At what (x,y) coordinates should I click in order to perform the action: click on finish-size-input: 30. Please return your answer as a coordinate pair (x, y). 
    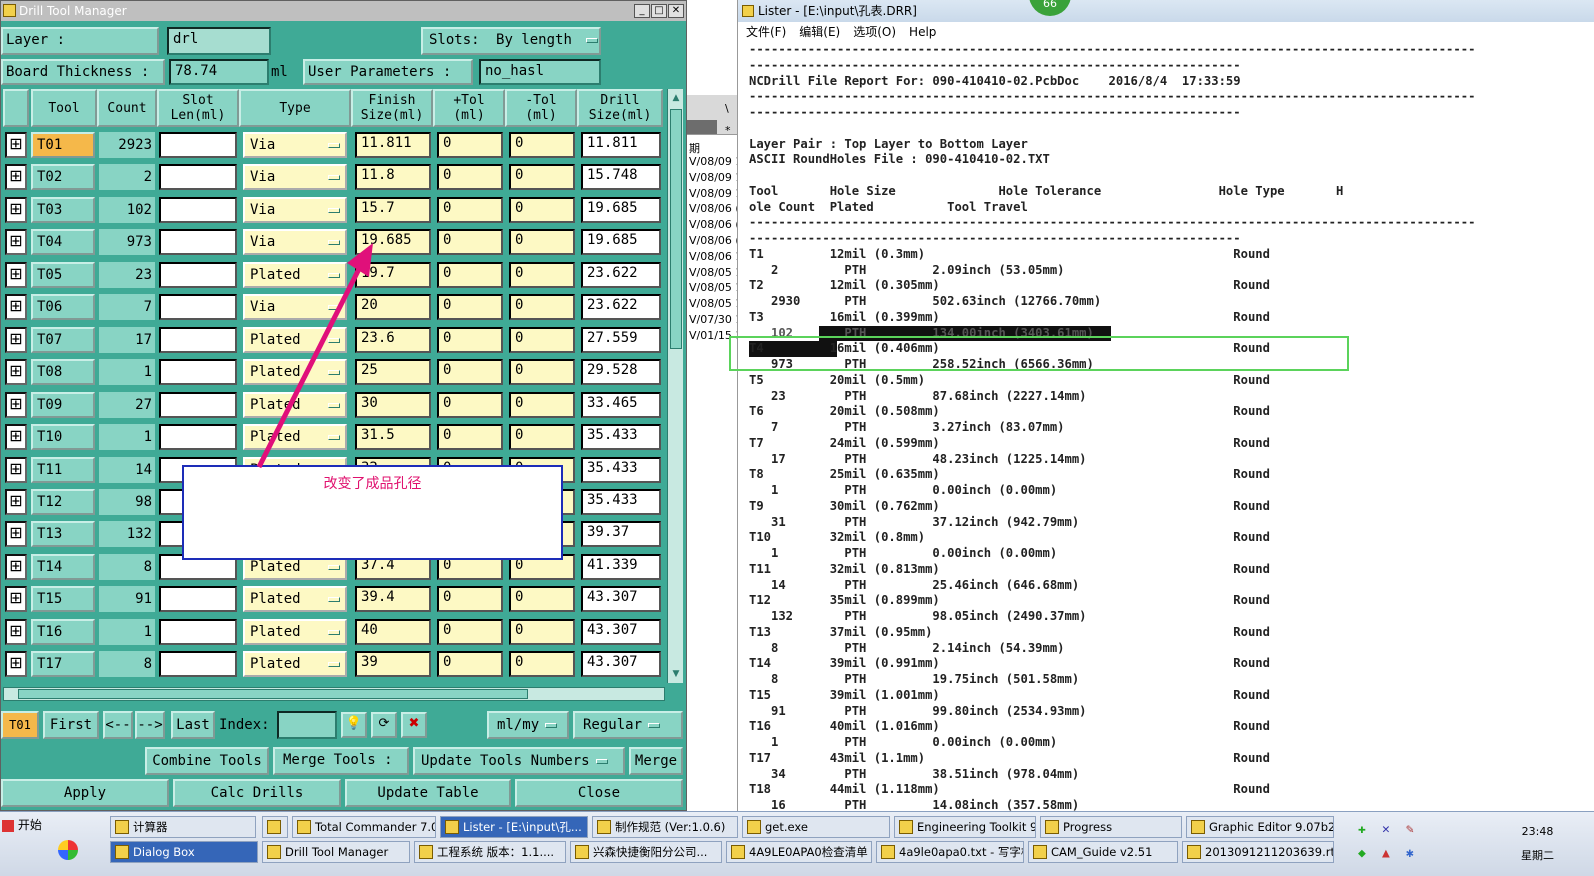
    Looking at the image, I should click on (393, 404).